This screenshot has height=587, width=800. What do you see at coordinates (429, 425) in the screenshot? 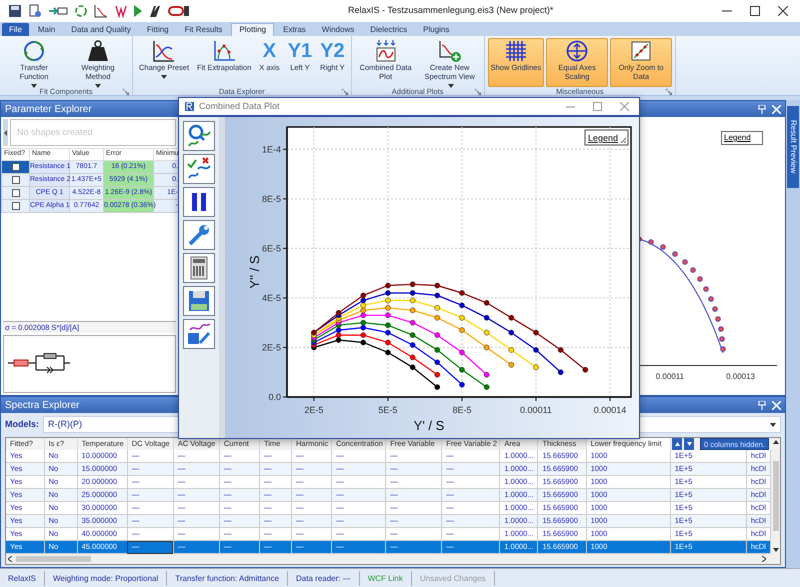
I see `axis-title: Y' / S` at bounding box center [429, 425].